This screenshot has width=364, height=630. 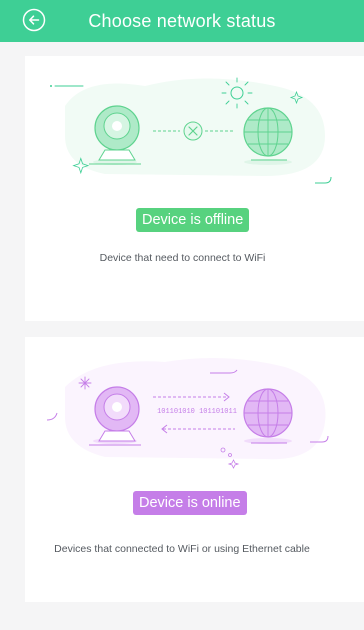 I want to click on offline-illustration, so click(x=191, y=130).